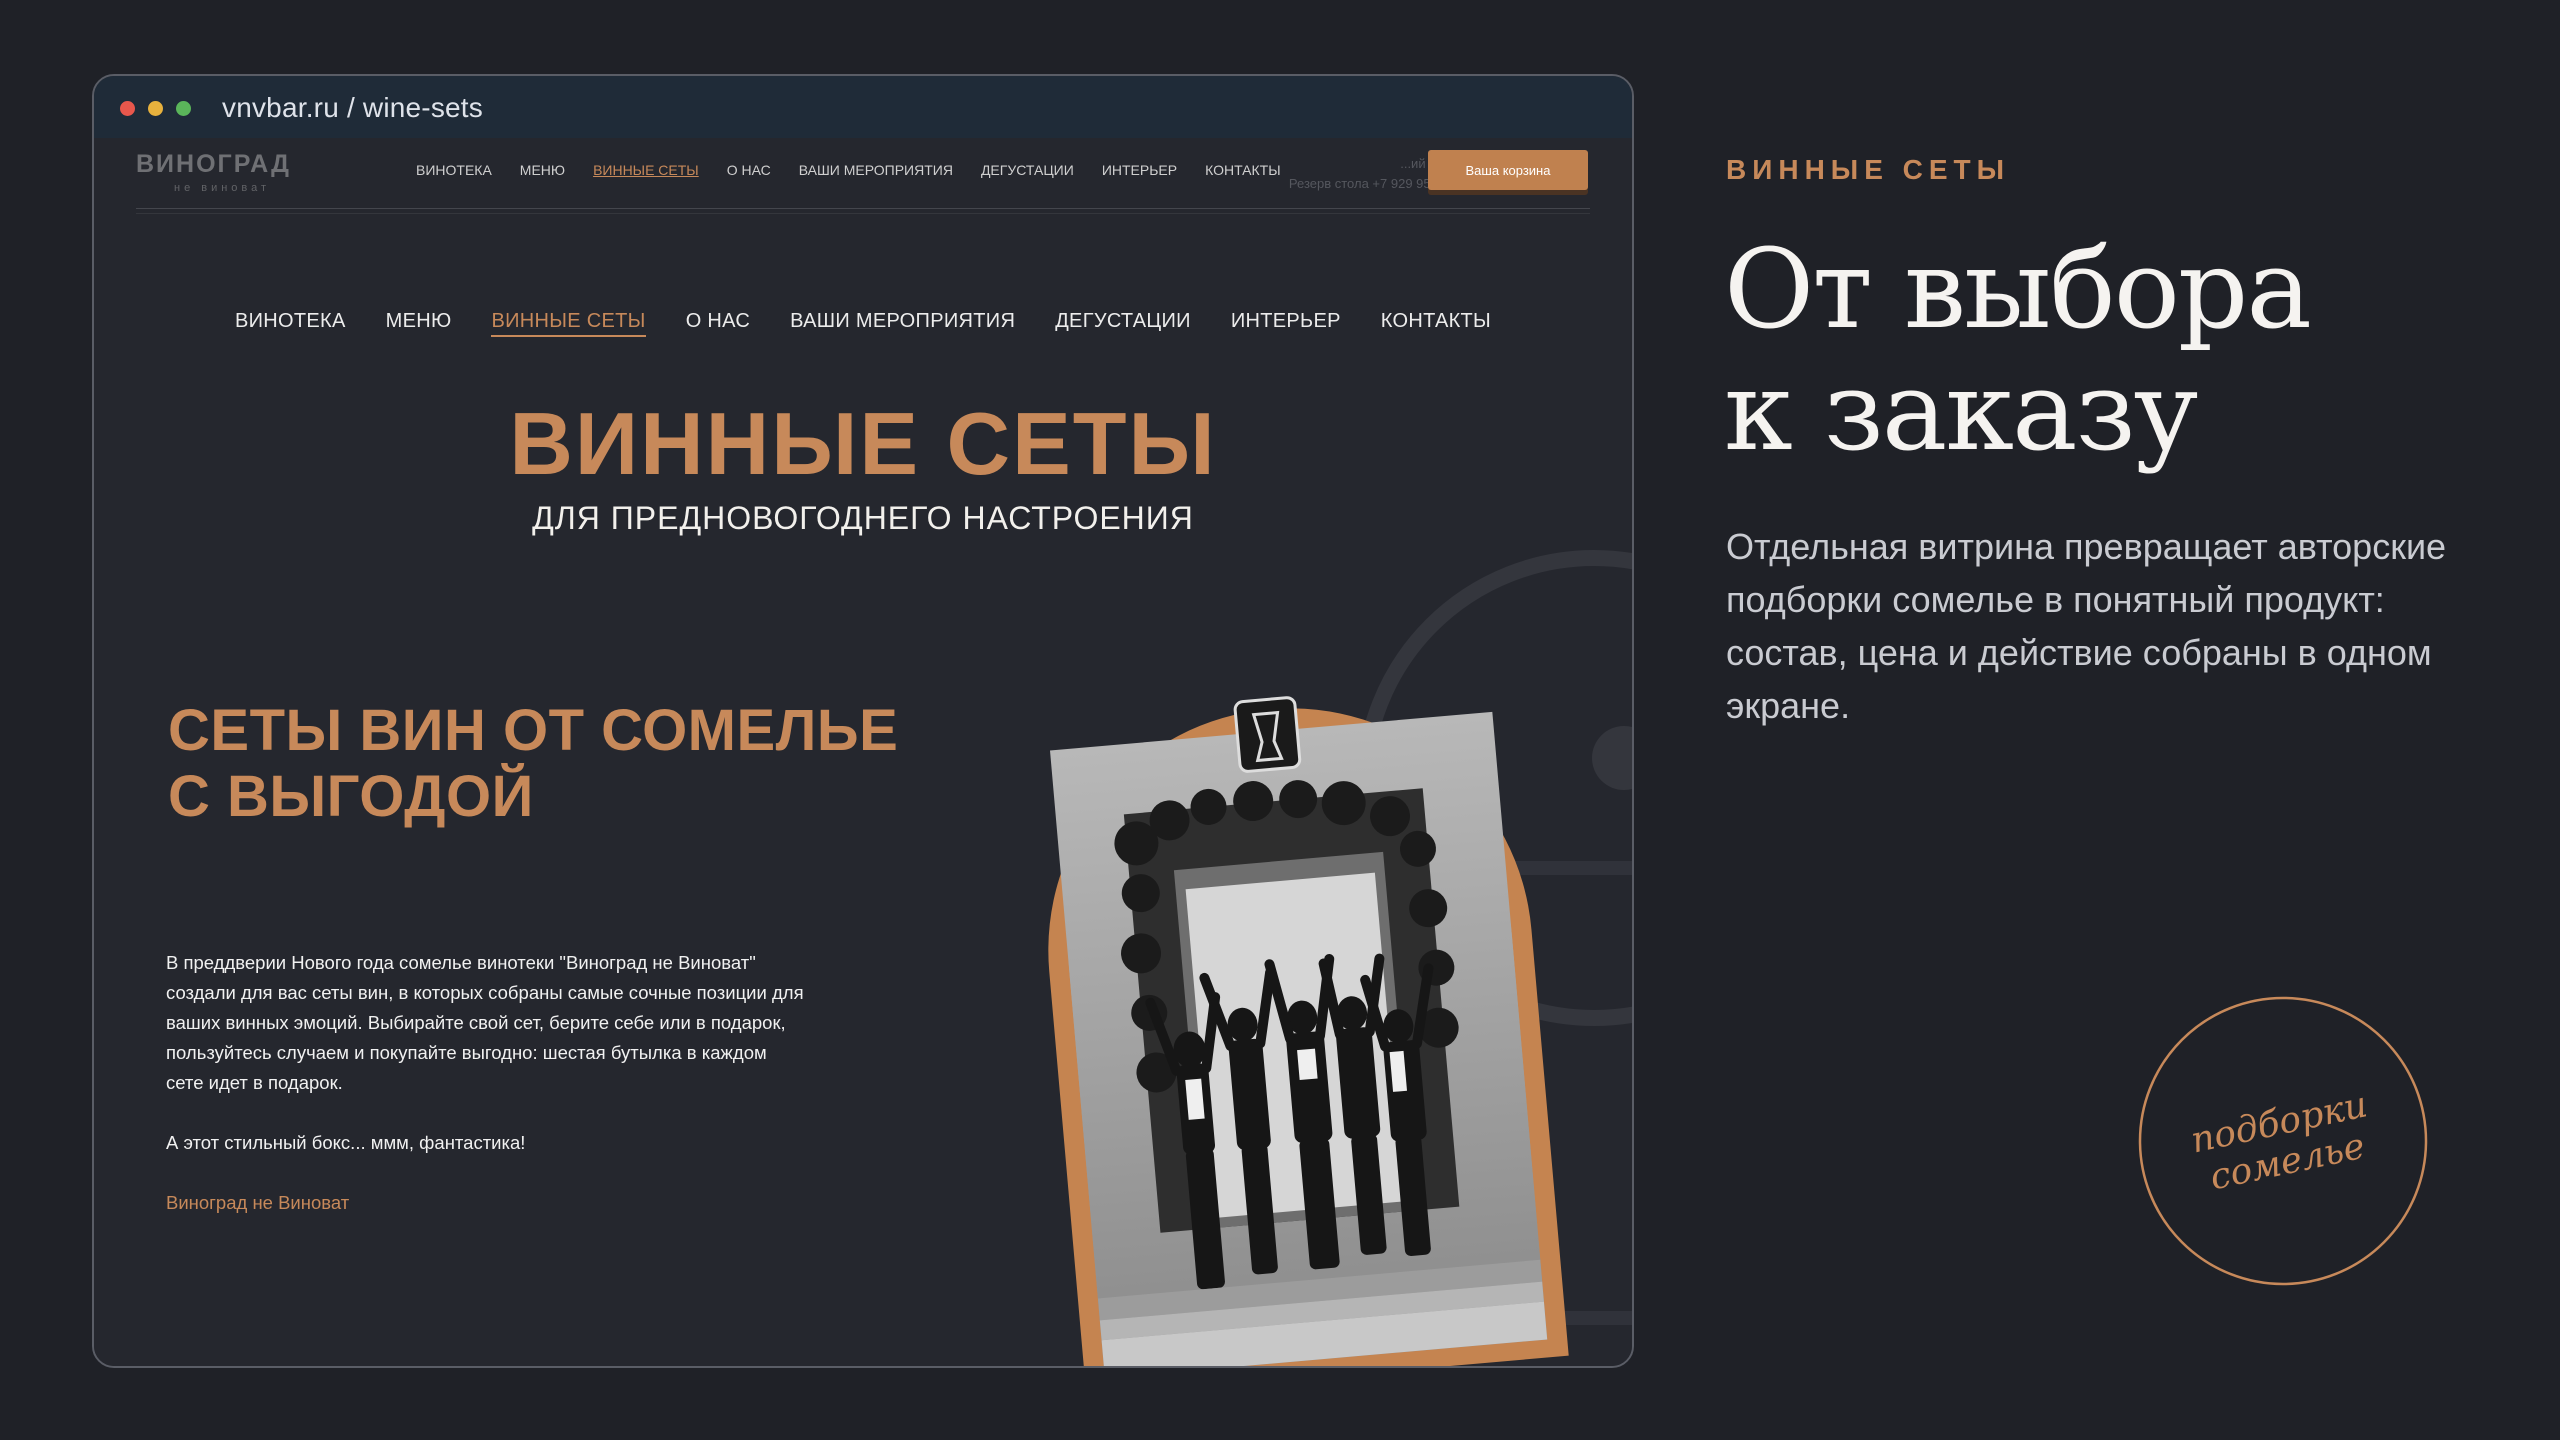 The image size is (2560, 1440). Describe the element at coordinates (2283, 1141) in the screenshot. I see `sommelier-stamp: подборки сомелье` at that location.